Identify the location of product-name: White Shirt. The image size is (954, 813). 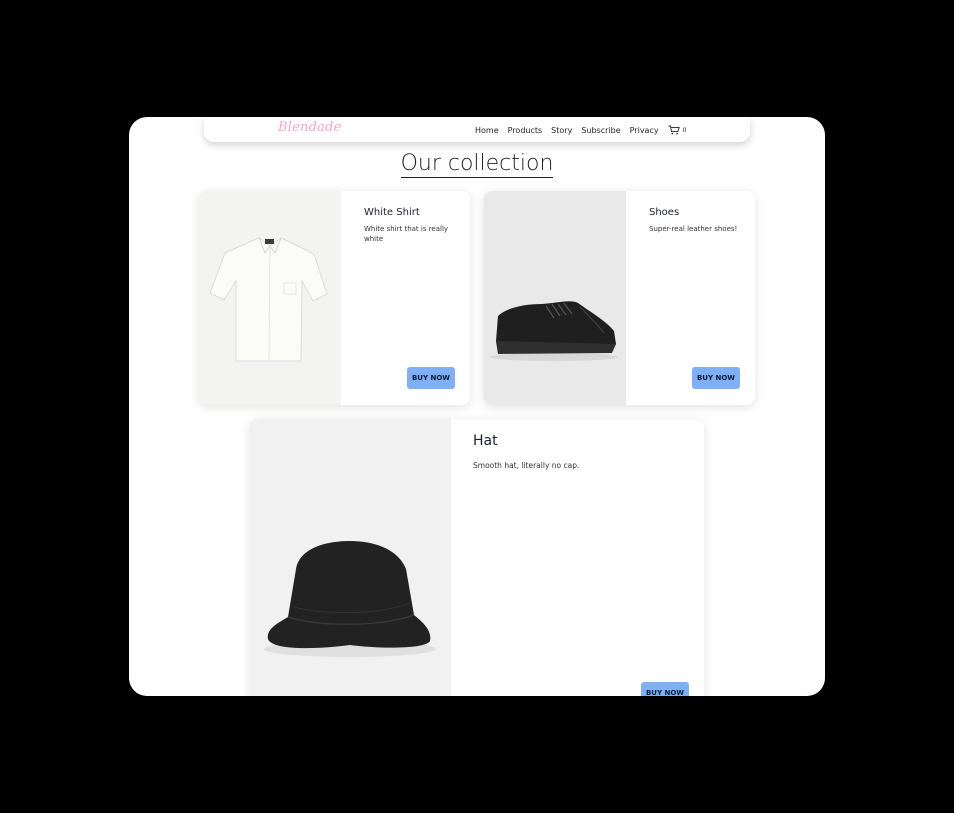
(392, 212).